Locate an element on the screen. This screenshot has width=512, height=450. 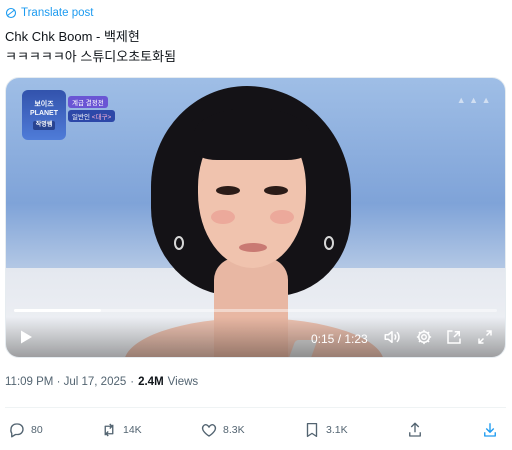
fullscreen-icon is located at coordinates (485, 337).